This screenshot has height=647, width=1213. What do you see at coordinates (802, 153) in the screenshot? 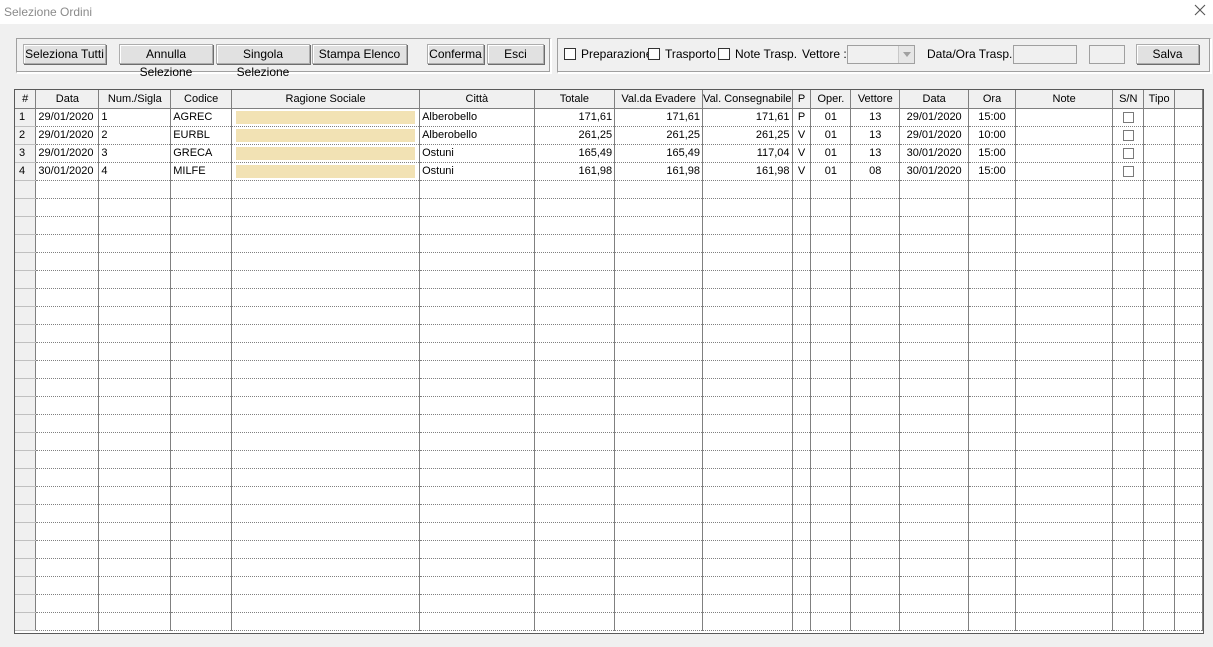
I see `cell-p: V` at bounding box center [802, 153].